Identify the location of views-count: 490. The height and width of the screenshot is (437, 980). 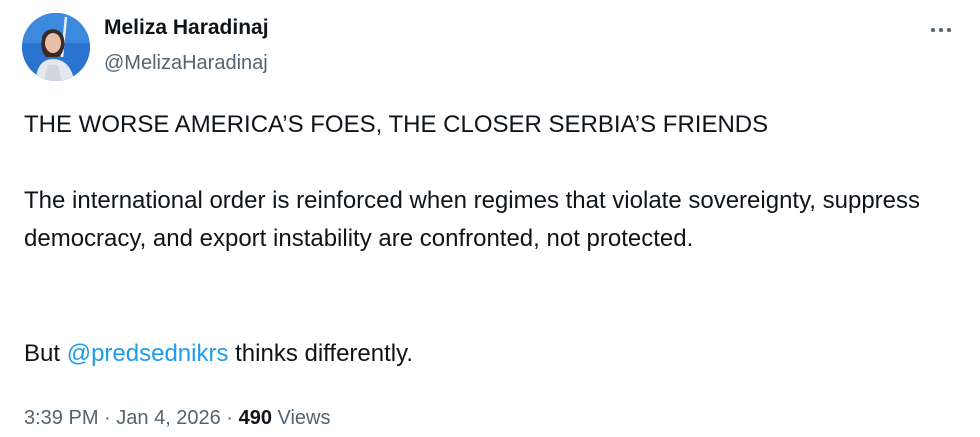
(255, 418).